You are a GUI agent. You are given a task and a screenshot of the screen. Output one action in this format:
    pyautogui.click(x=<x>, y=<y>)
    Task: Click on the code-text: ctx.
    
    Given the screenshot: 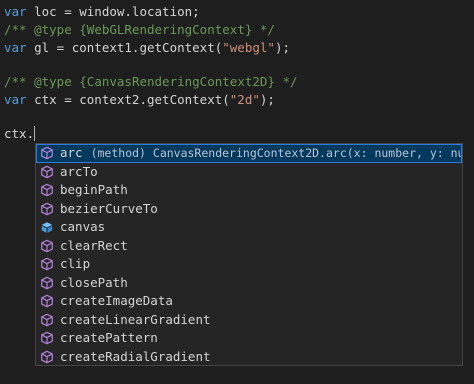 What is the action you would take?
    pyautogui.click(x=19, y=133)
    